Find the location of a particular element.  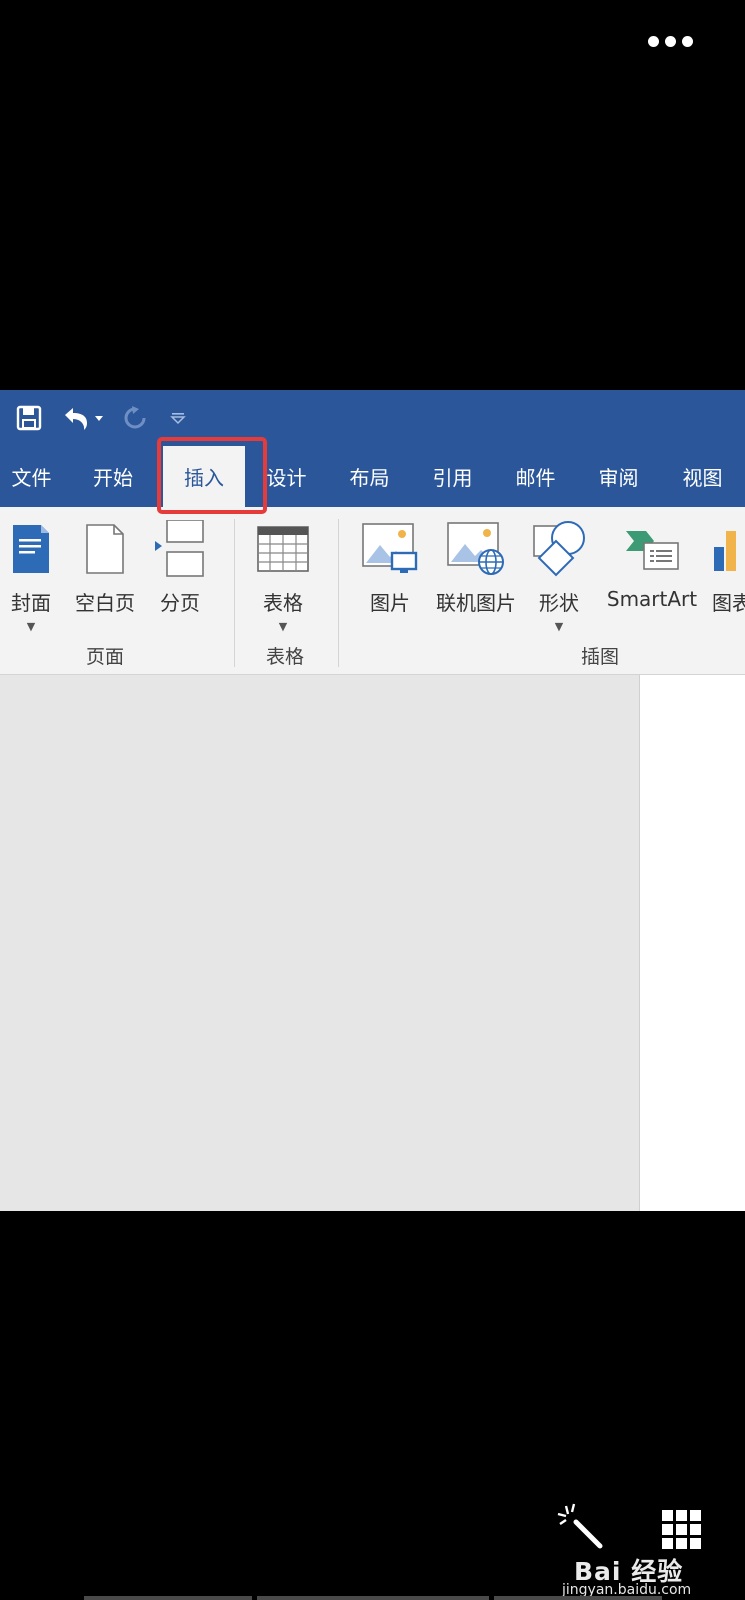

tables-group: 表格 ▼ 表格 is located at coordinates (286, 591).